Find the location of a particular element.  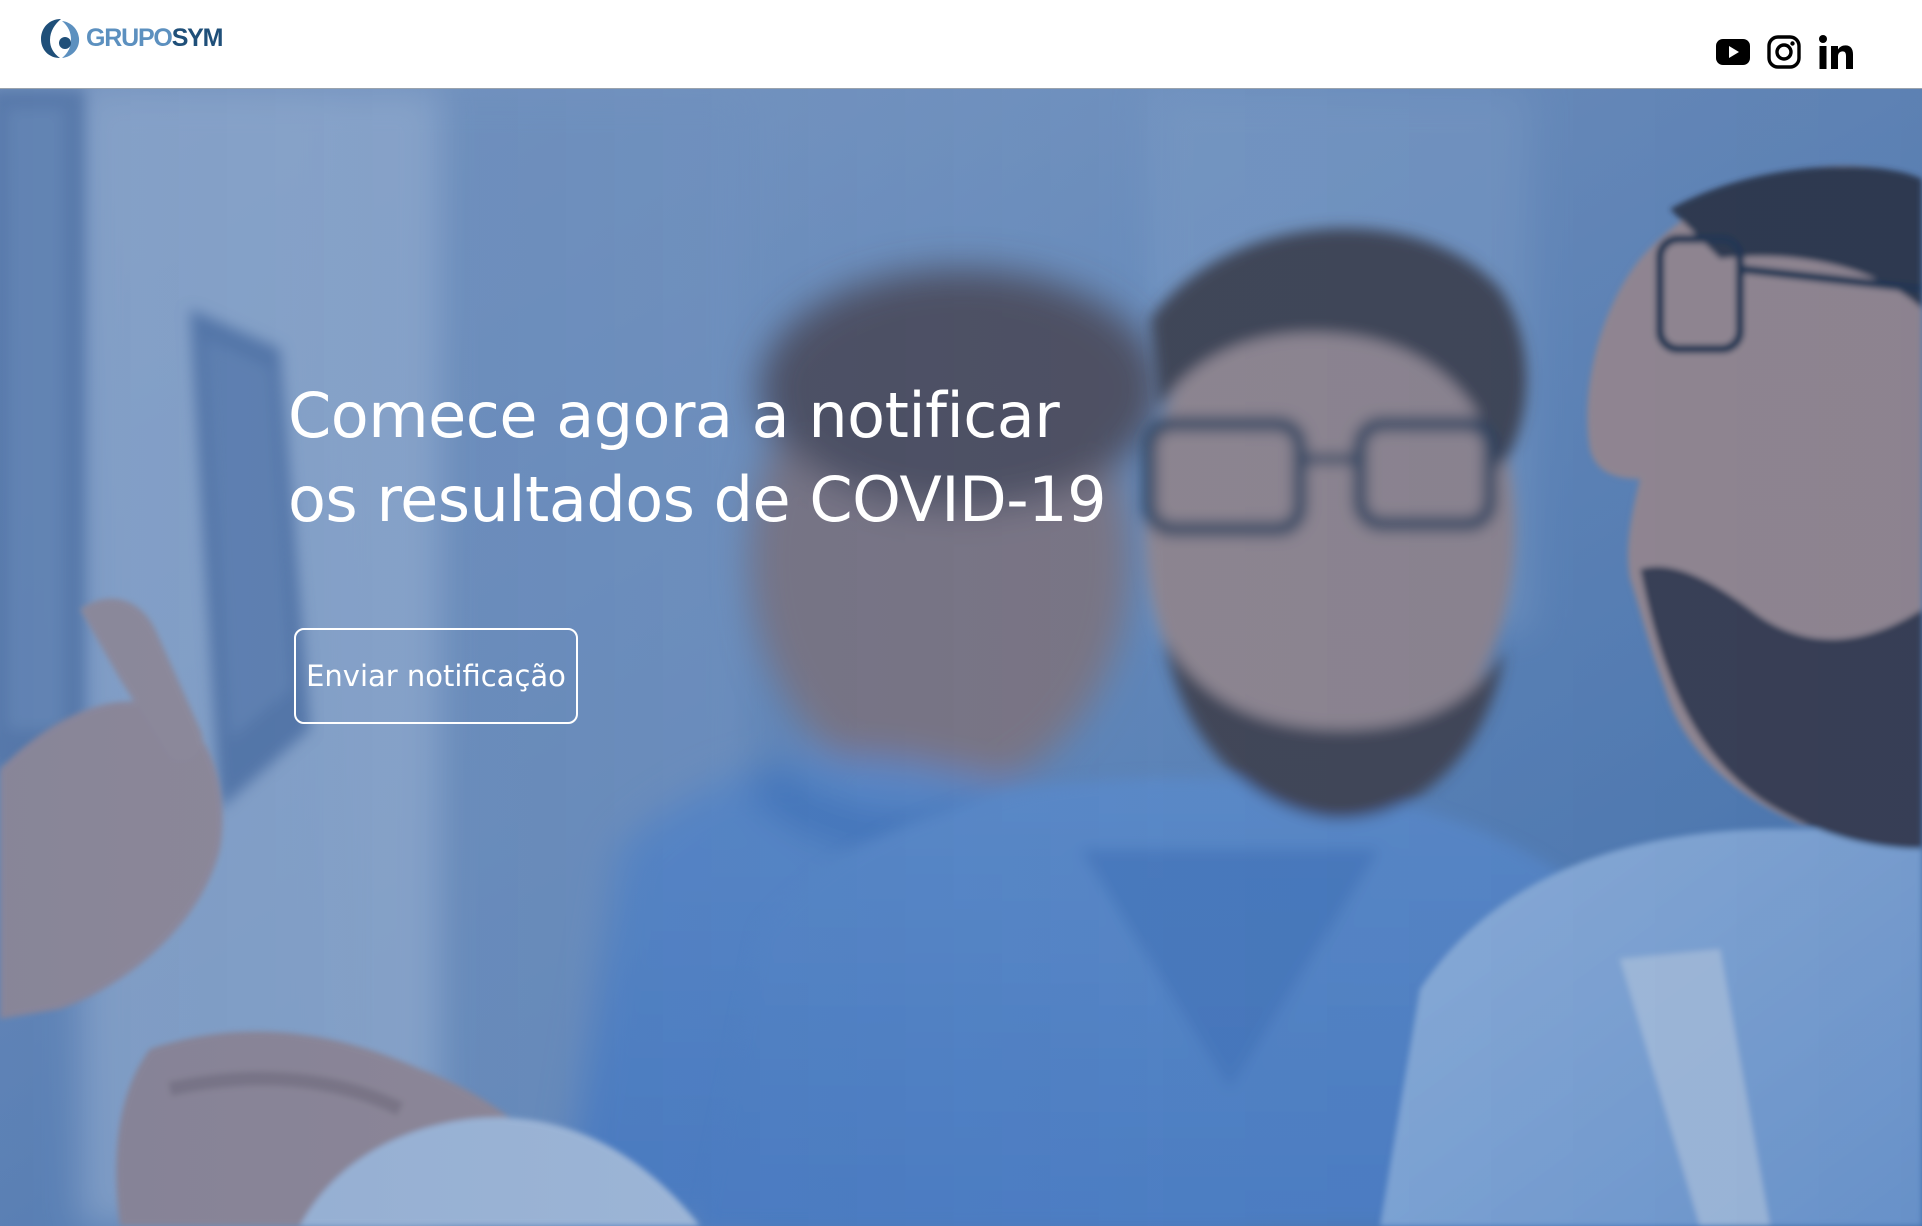

linkedin-icon is located at coordinates (1836, 52).